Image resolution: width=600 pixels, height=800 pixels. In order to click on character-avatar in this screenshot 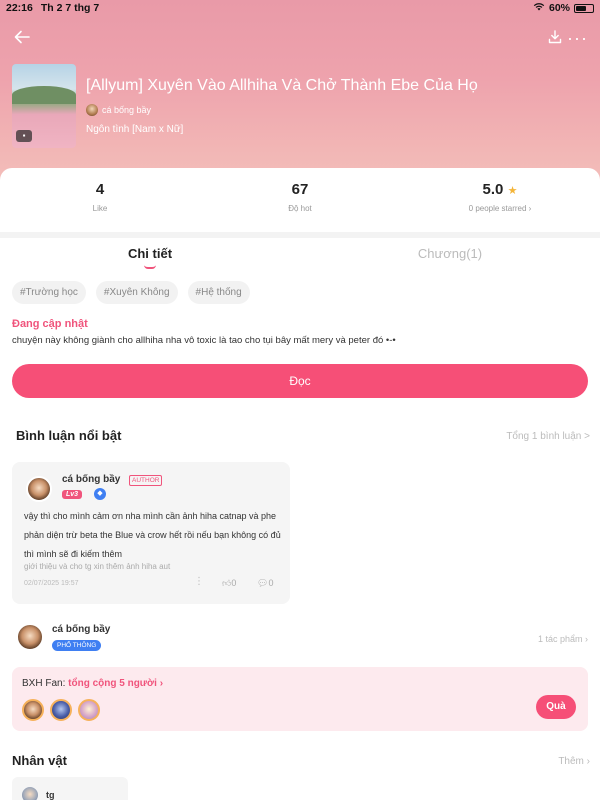, I will do `click(30, 793)`.